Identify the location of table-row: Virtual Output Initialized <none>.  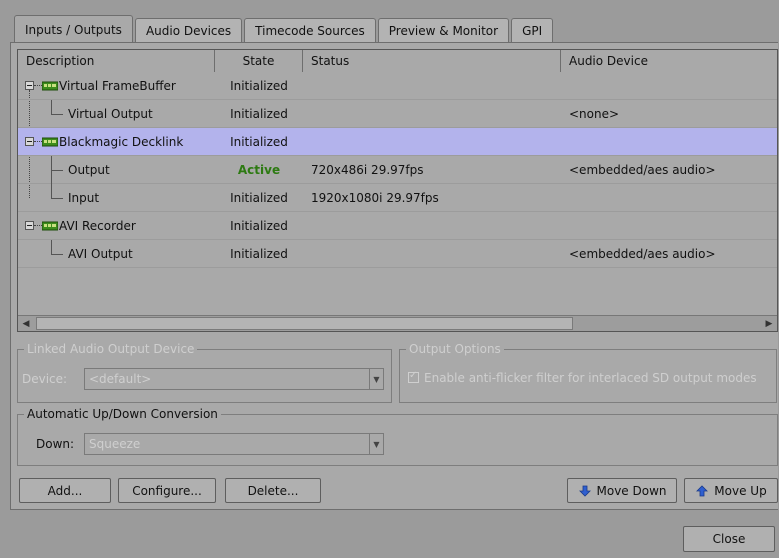
(397, 114).